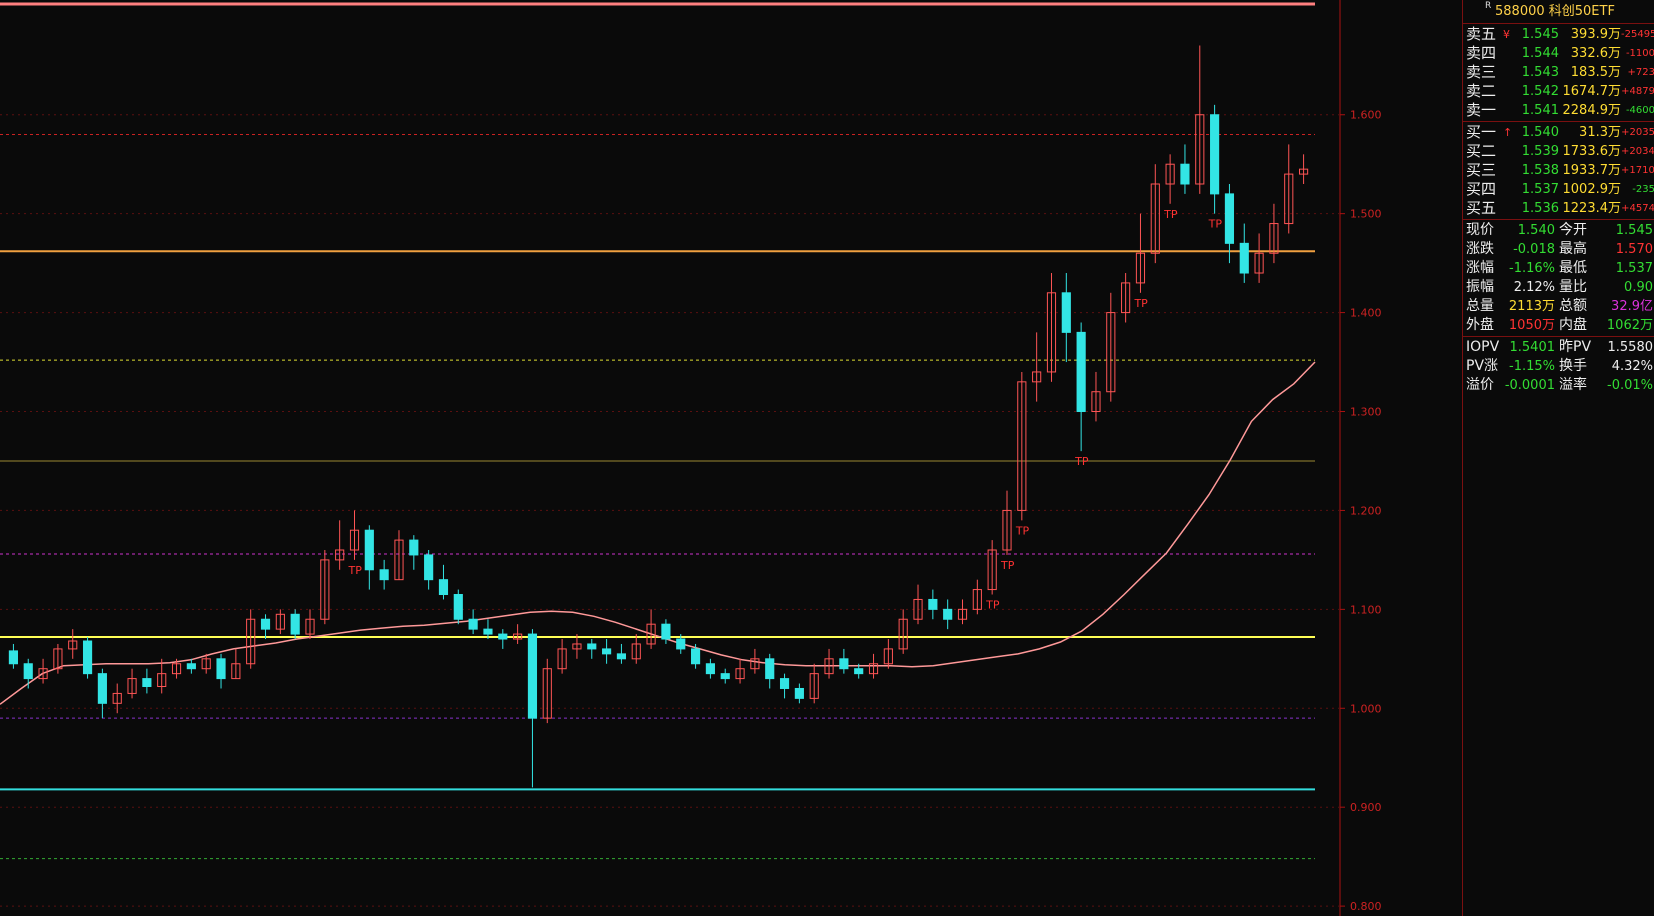  Describe the element at coordinates (1573, 268) in the screenshot. I see `quote-label: 最低` at that location.